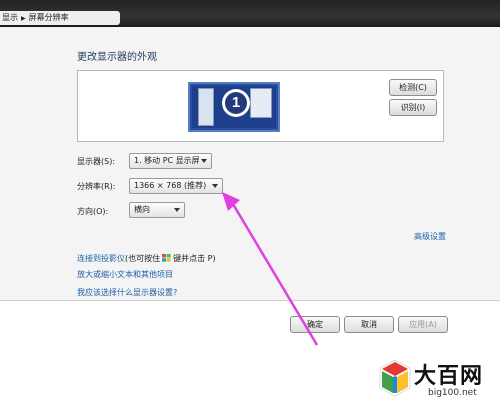  I want to click on watermark-brand: 大百网, so click(449, 376).